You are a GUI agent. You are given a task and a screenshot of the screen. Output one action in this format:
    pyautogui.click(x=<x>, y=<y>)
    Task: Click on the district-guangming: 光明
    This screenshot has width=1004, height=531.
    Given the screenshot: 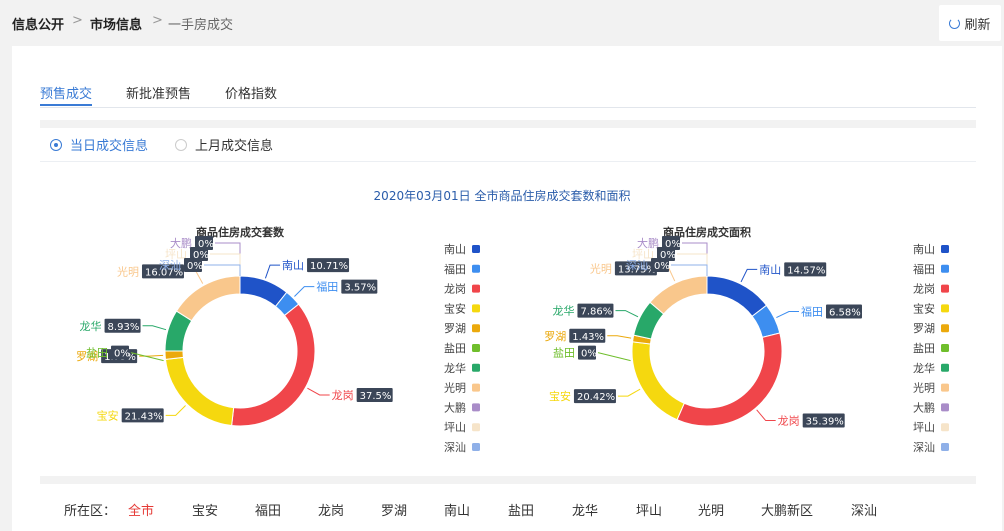 What is the action you would take?
    pyautogui.click(x=711, y=509)
    